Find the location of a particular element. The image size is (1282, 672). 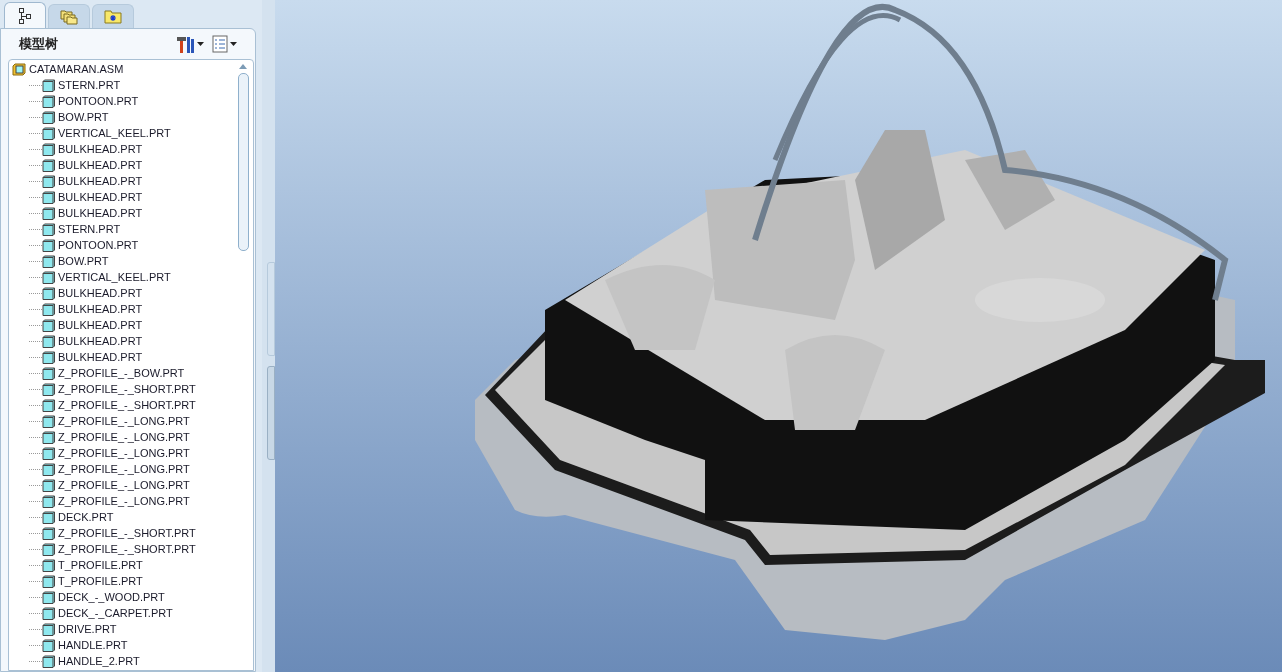

tree-structure-icon is located at coordinates (25, 15).